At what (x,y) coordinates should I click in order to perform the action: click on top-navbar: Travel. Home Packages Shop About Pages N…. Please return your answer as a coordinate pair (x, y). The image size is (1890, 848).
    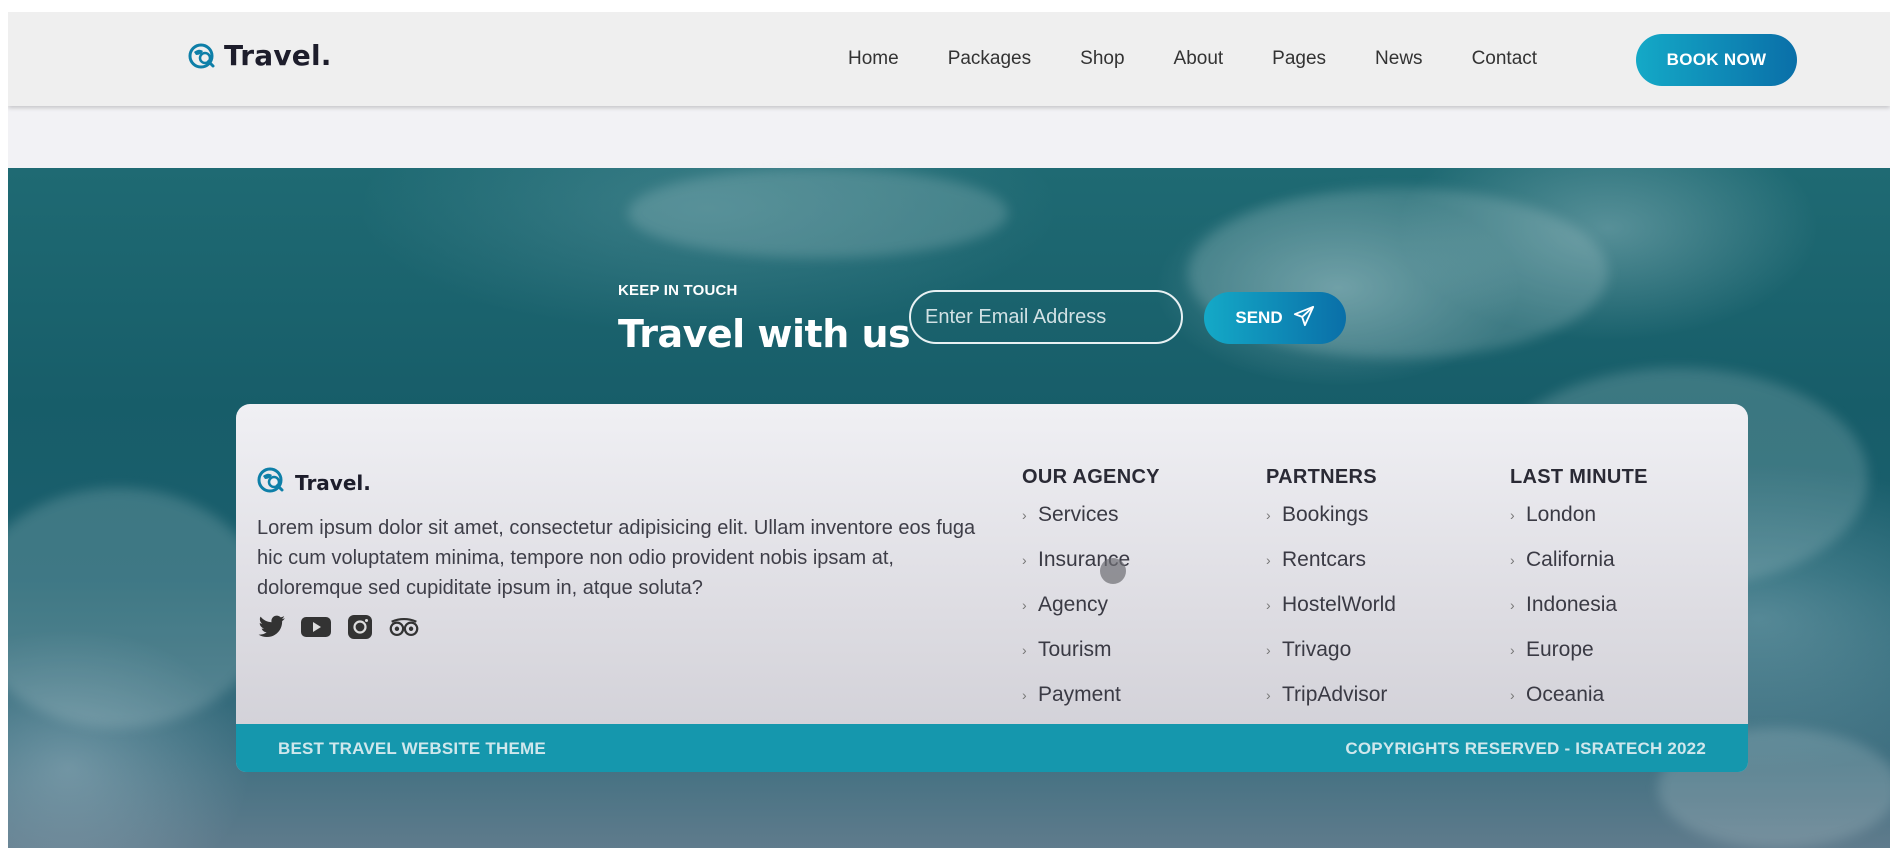
    Looking at the image, I should click on (949, 59).